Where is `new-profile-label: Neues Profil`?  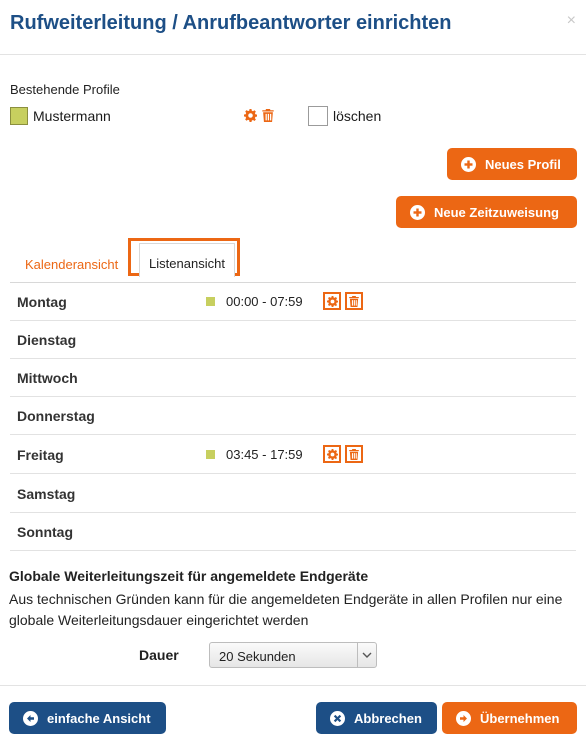 new-profile-label: Neues Profil is located at coordinates (523, 164).